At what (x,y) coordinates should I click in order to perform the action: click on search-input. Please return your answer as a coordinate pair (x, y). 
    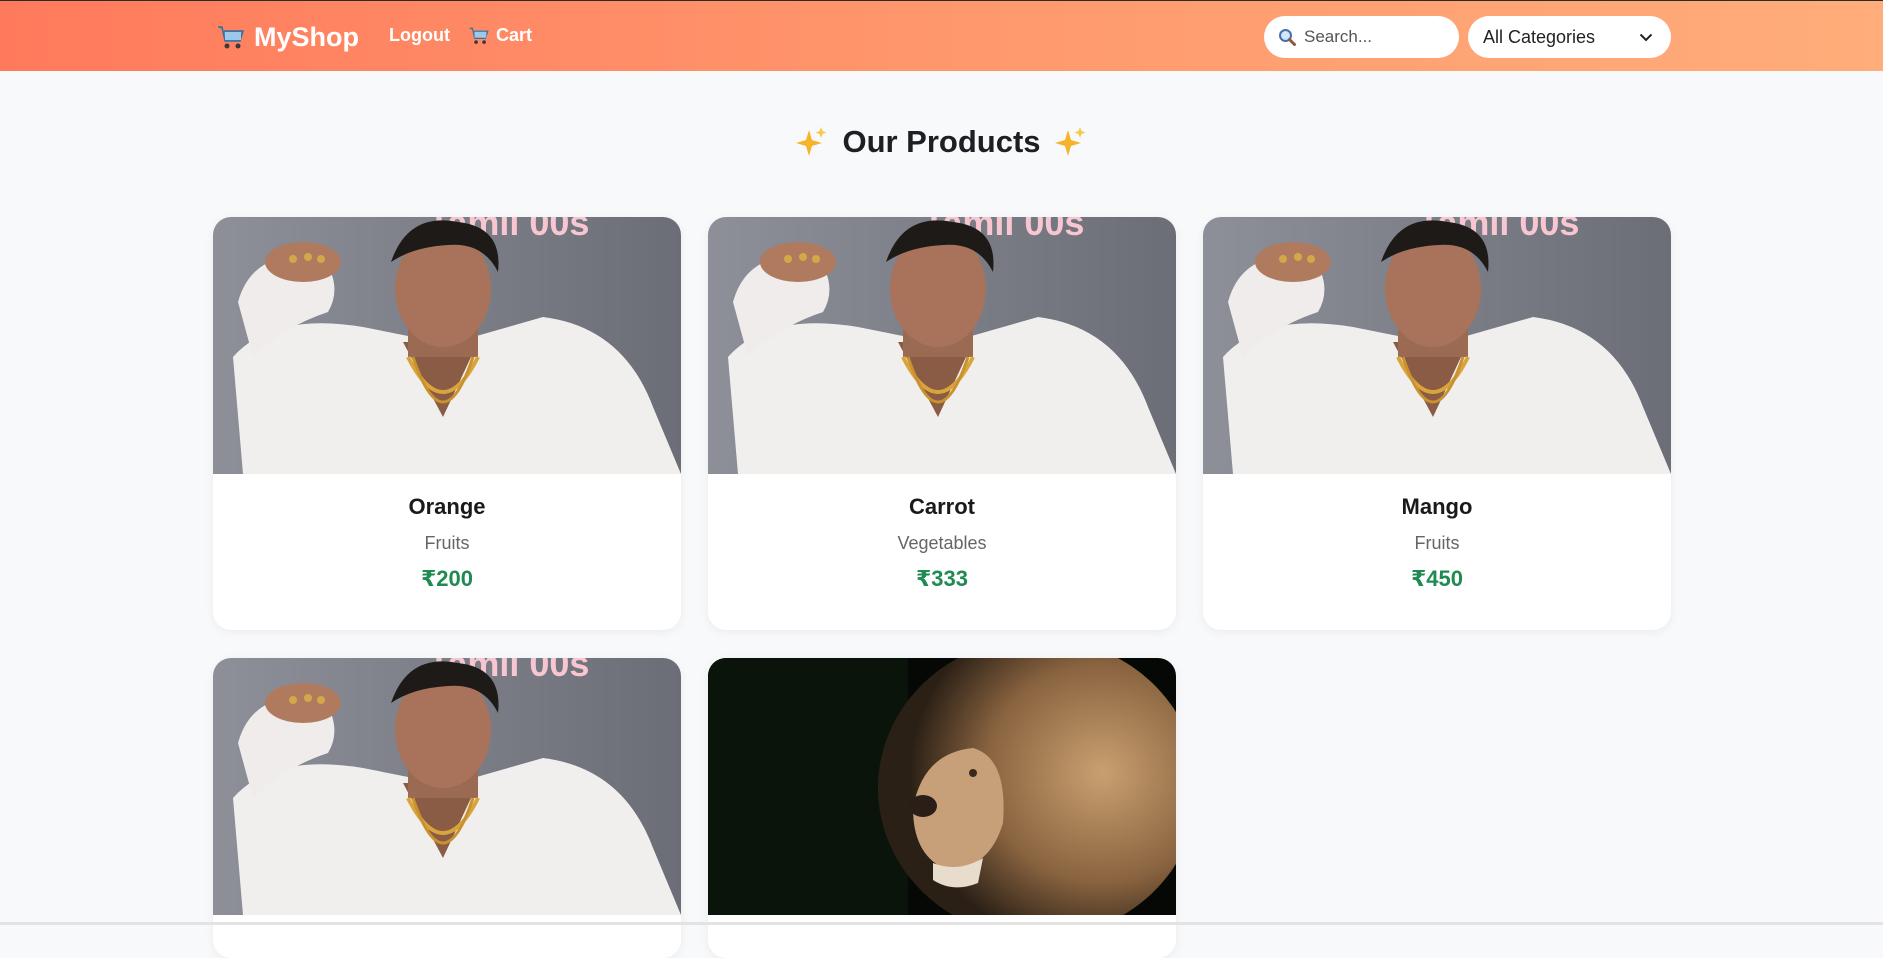
    Looking at the image, I should click on (1374, 37).